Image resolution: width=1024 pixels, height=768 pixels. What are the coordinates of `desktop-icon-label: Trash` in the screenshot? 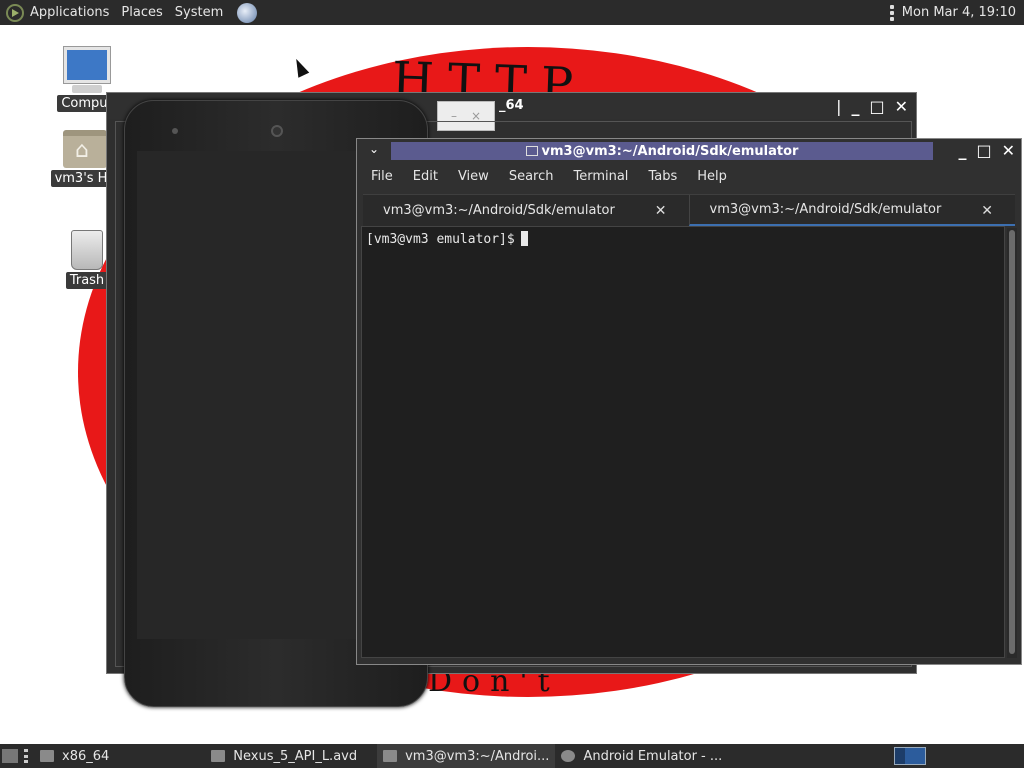 It's located at (87, 280).